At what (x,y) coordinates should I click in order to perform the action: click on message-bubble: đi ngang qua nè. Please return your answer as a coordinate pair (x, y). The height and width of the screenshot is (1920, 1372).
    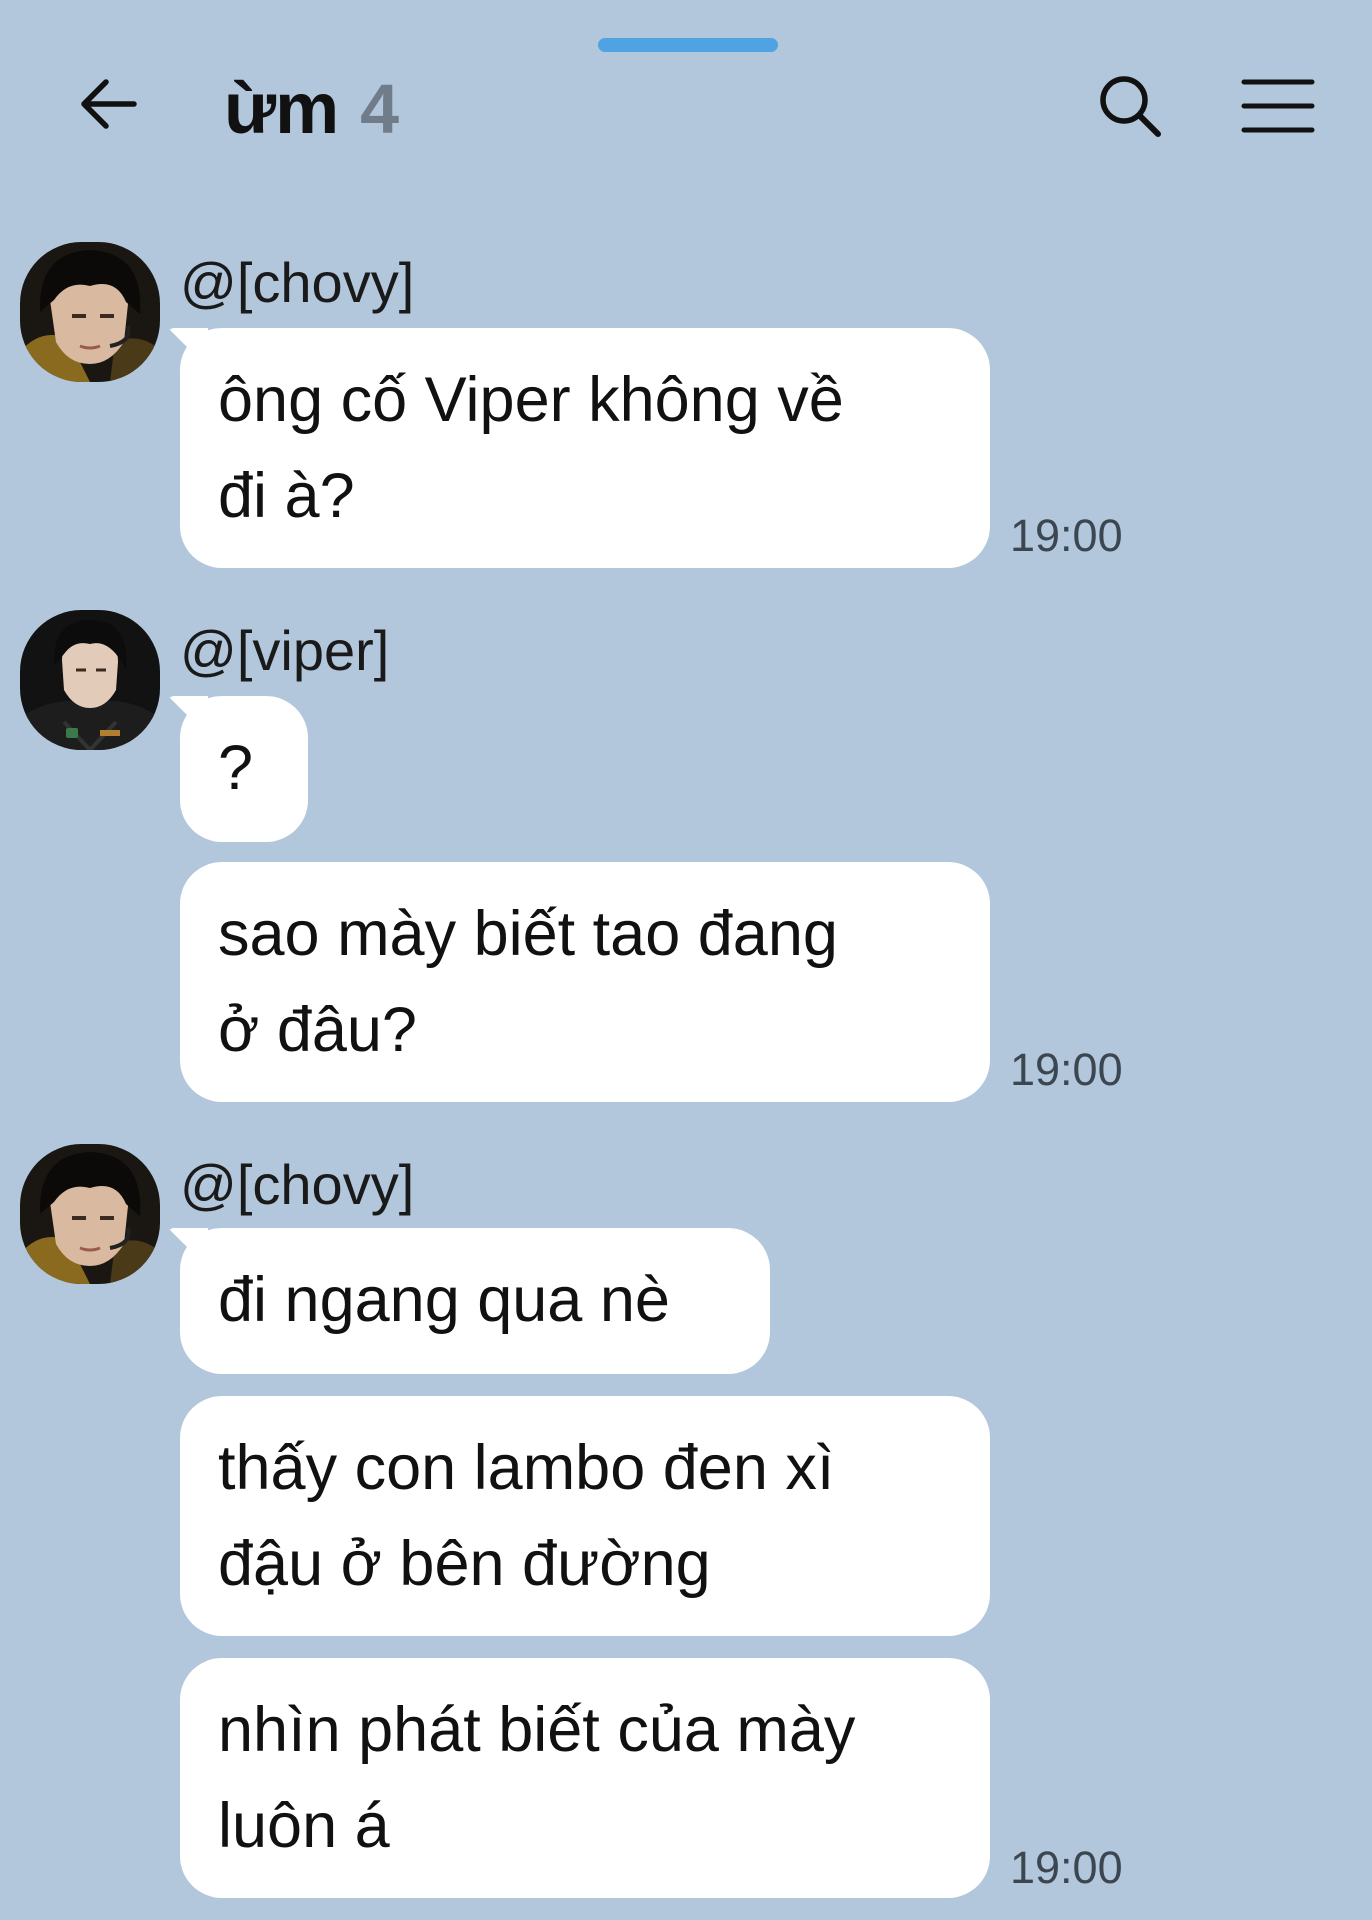
    Looking at the image, I should click on (475, 1301).